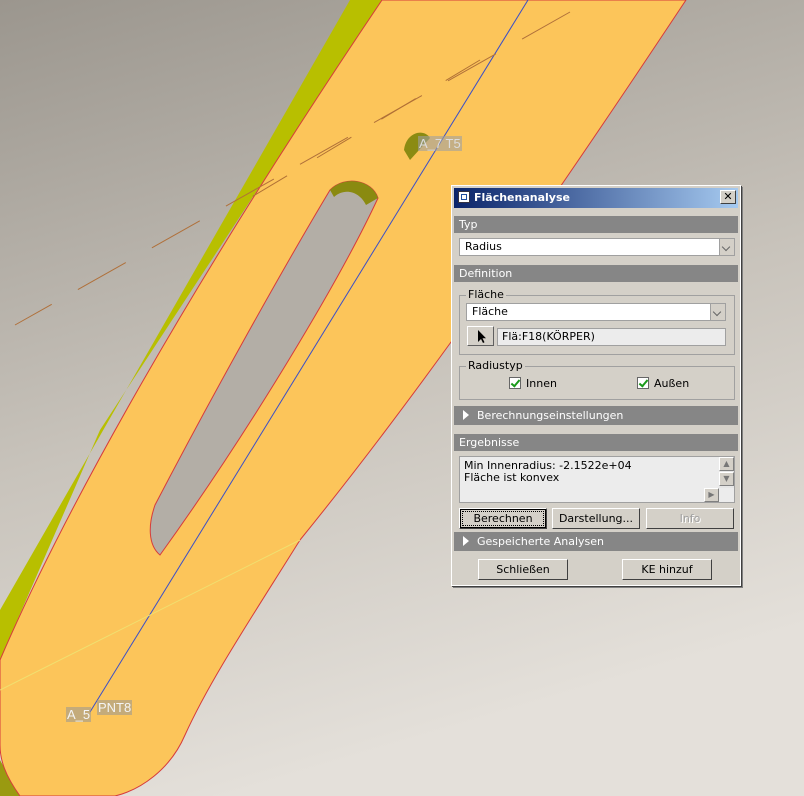  I want to click on scroll-up-icon: ▲, so click(726, 464).